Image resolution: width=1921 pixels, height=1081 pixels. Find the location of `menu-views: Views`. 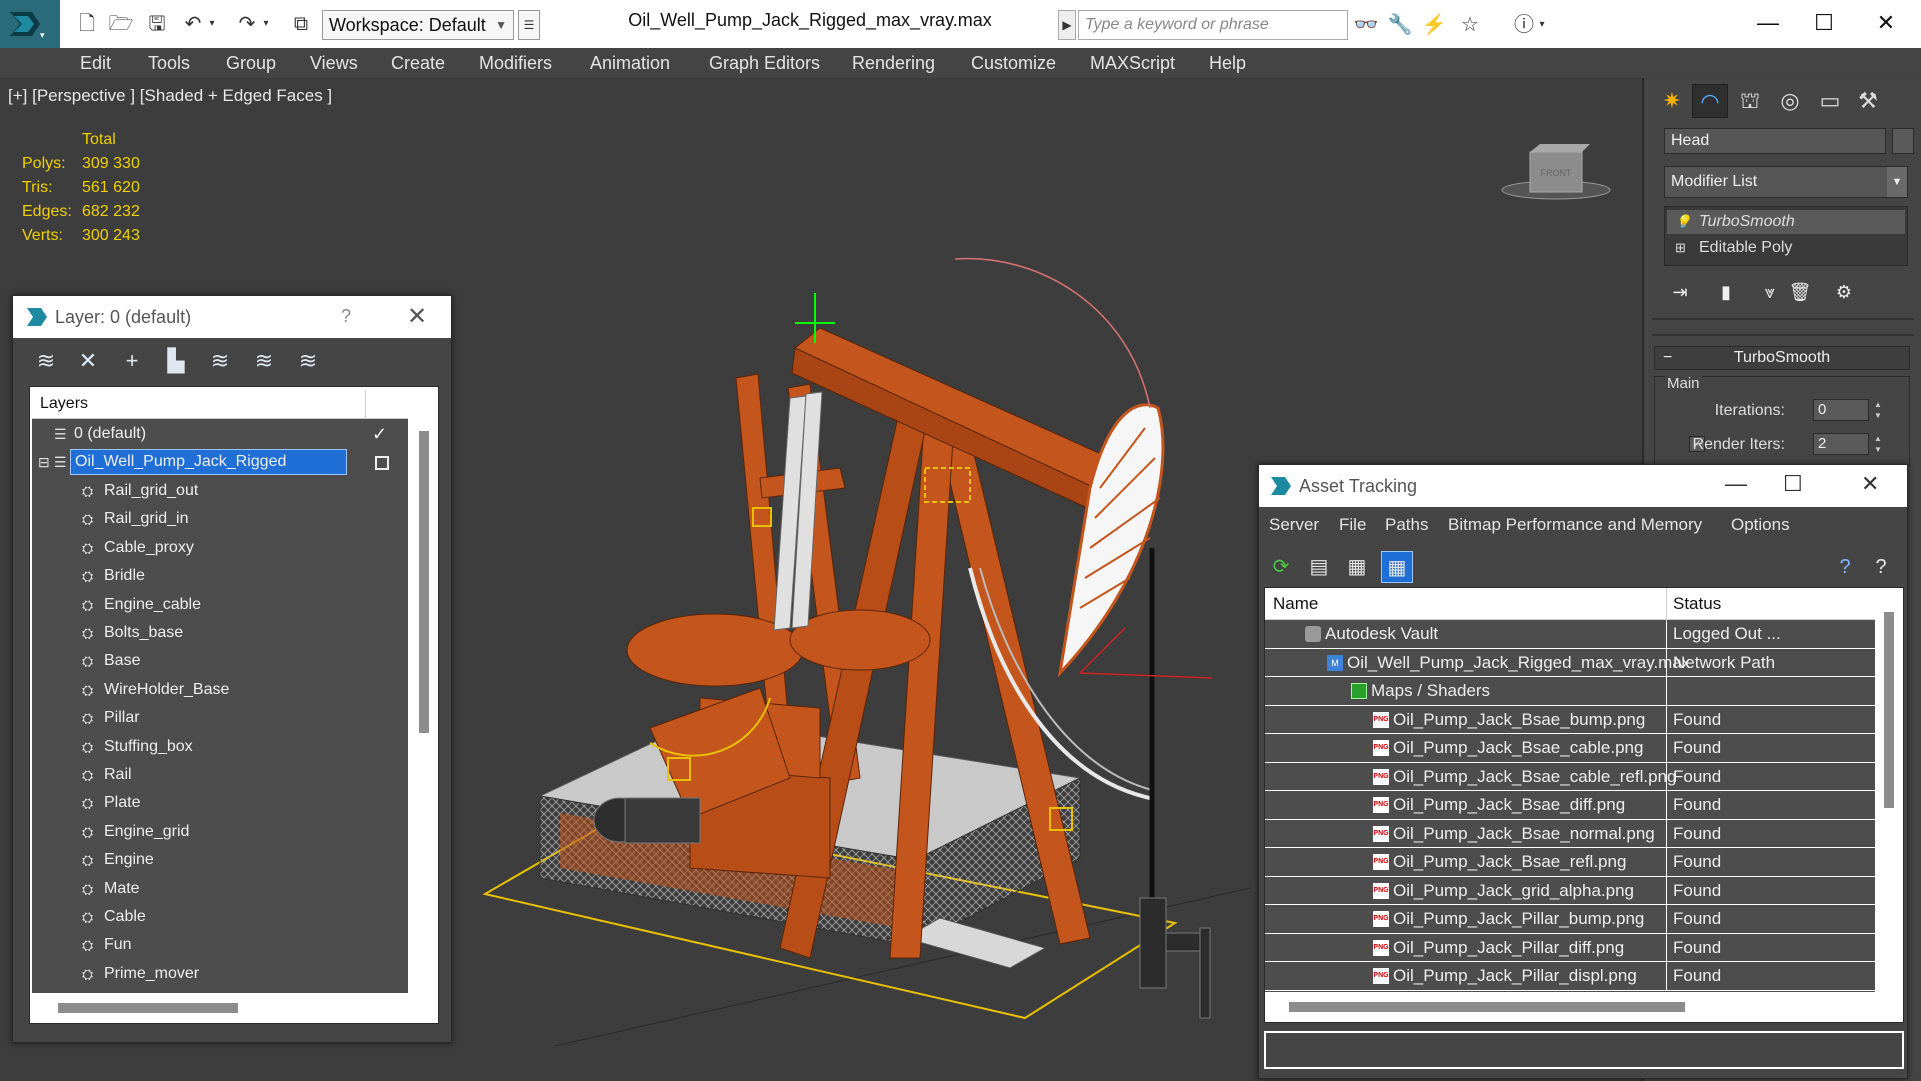

menu-views: Views is located at coordinates (334, 63).